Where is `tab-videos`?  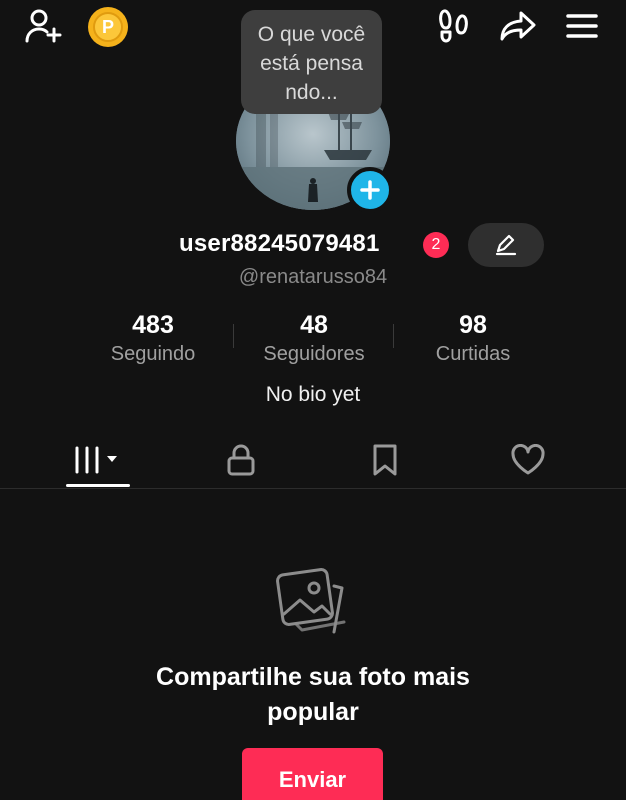 tab-videos is located at coordinates (98, 460).